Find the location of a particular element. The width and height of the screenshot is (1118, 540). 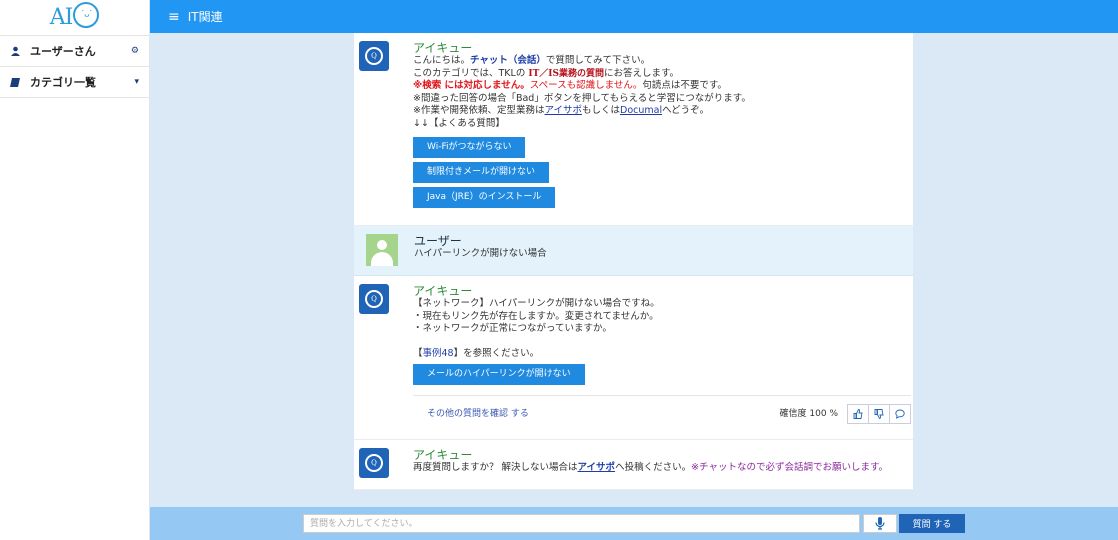

feedback-bar: その他の質問を確認 する 確信度 100 % is located at coordinates (662, 410).